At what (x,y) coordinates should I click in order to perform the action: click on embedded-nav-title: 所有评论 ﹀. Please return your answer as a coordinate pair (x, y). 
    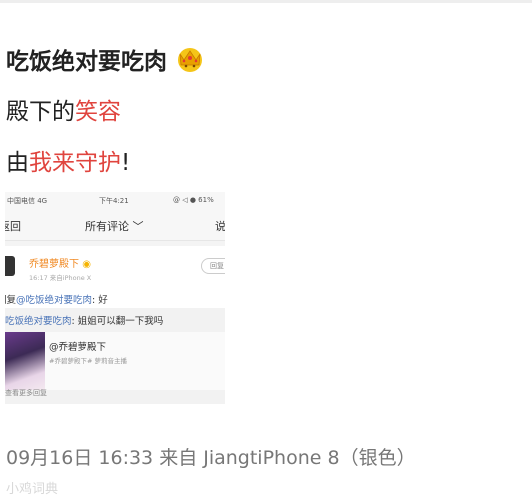
    Looking at the image, I should click on (114, 226).